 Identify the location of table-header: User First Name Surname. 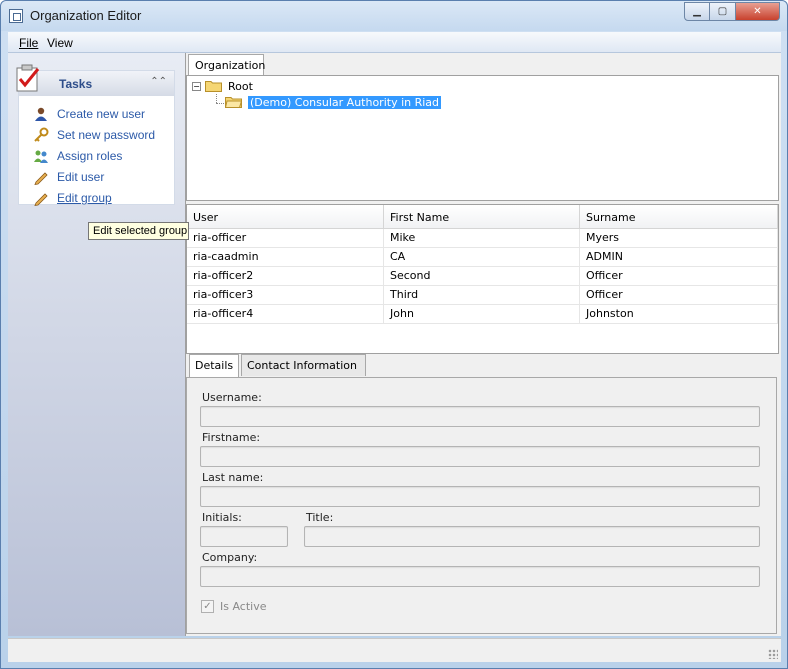
(482, 217).